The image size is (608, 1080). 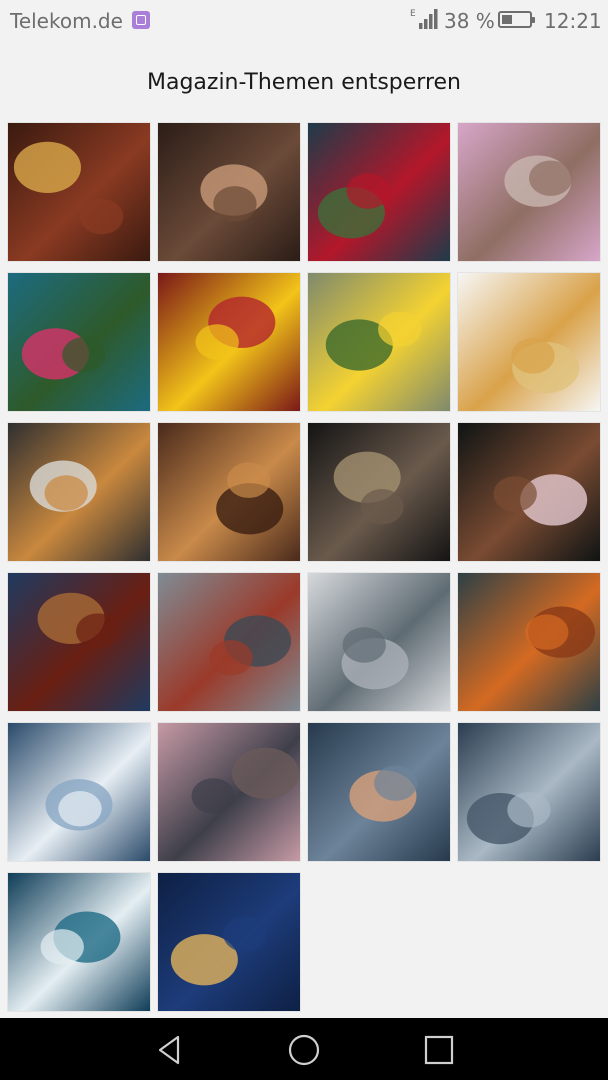 I want to click on spices-image, so click(x=79, y=492).